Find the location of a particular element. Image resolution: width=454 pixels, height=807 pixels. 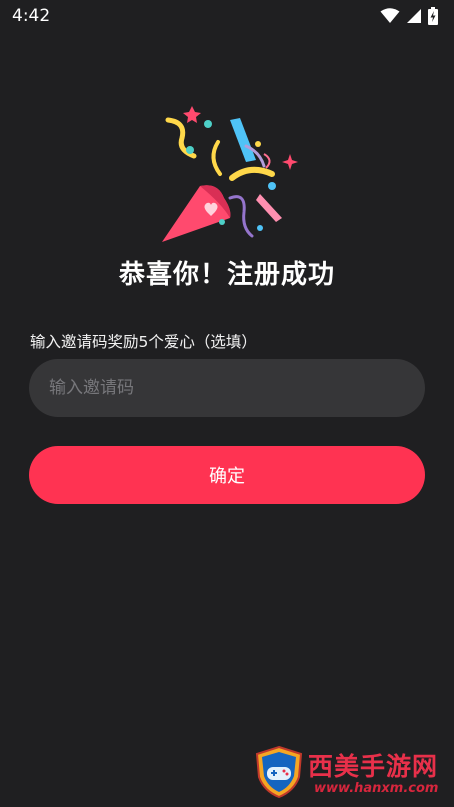

signal-icon is located at coordinates (414, 16).